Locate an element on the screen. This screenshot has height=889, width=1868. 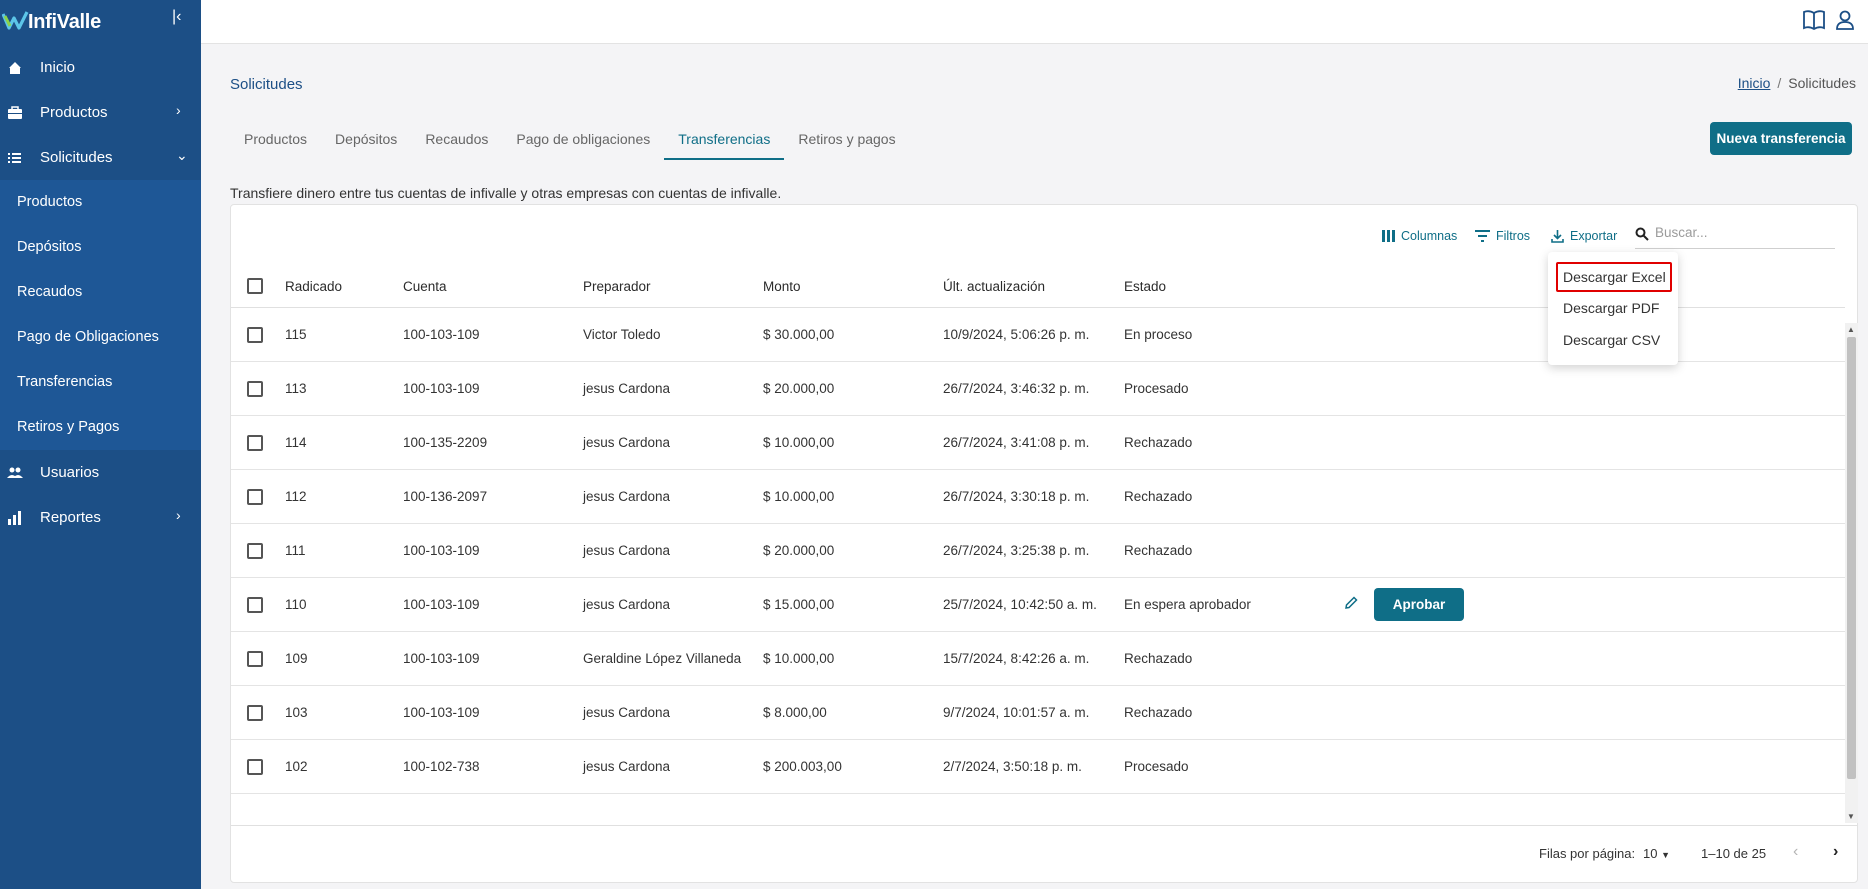
sidebar-item-reportes: Reportes › is located at coordinates (100, 517).